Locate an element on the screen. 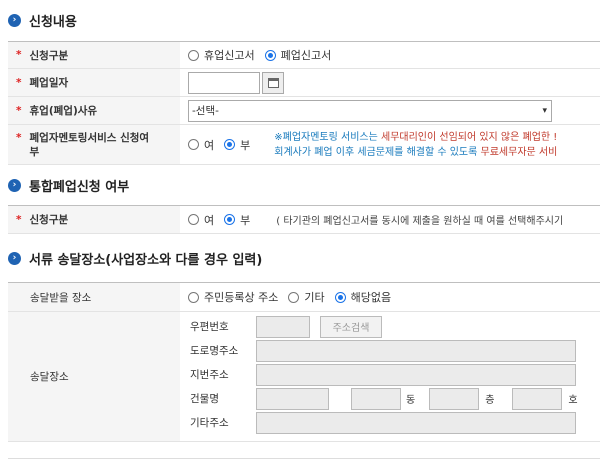 Image resolution: width=600 pixels, height=462 pixels. building-name-input is located at coordinates (292, 398).